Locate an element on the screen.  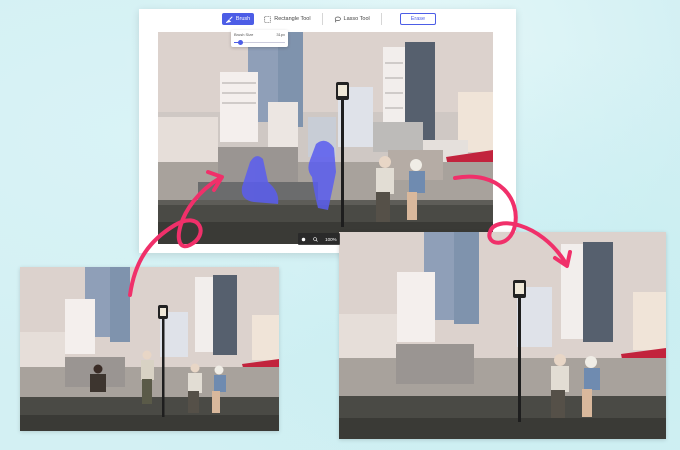
brush-icon is located at coordinates (229, 19).